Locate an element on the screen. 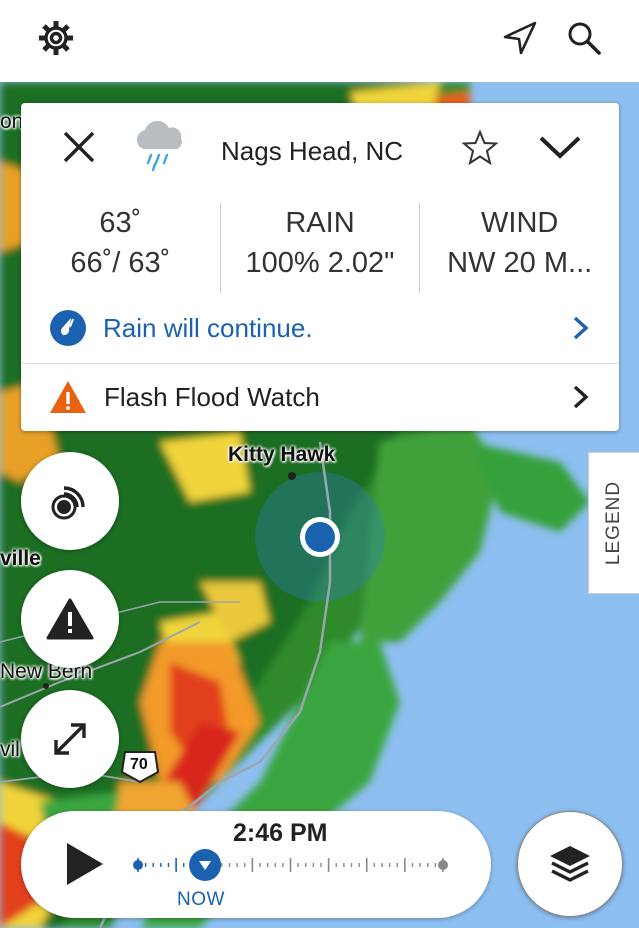  expand-map-button is located at coordinates (70, 739).